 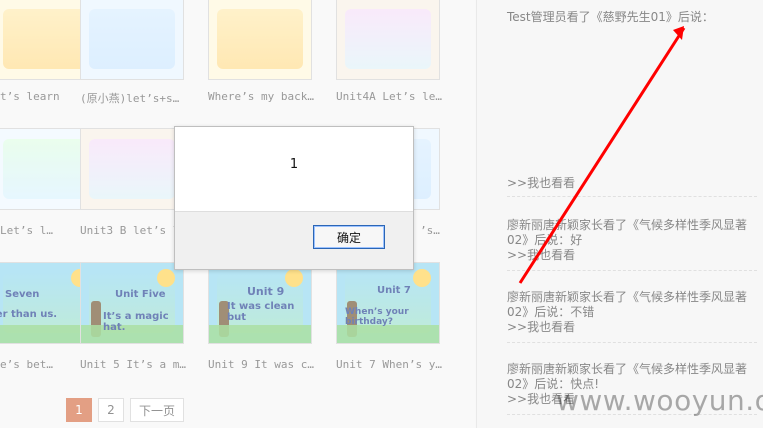 I want to click on alert-message: 1, so click(x=294, y=164).